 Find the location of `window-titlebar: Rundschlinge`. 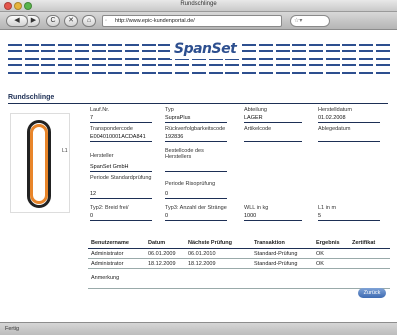

window-titlebar: Rundschlinge is located at coordinates (198, 6).